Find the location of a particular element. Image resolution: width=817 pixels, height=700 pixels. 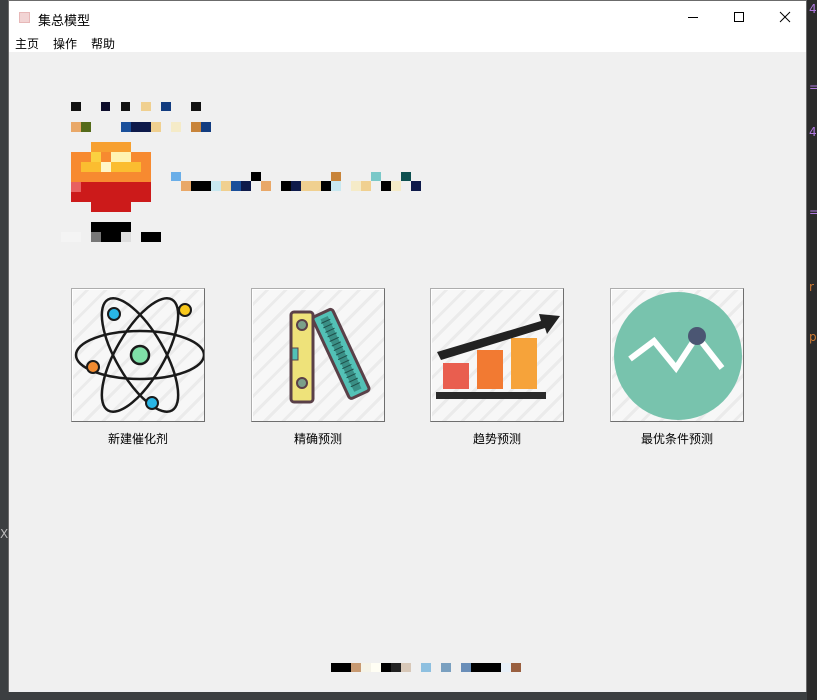

trend-prediction-label: 趋势预测 is located at coordinates (496, 439).